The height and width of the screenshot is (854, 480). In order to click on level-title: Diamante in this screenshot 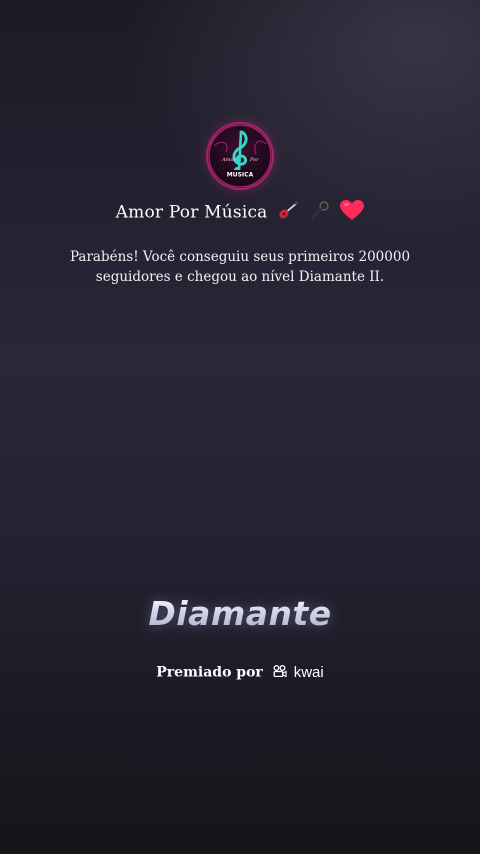, I will do `click(240, 613)`.